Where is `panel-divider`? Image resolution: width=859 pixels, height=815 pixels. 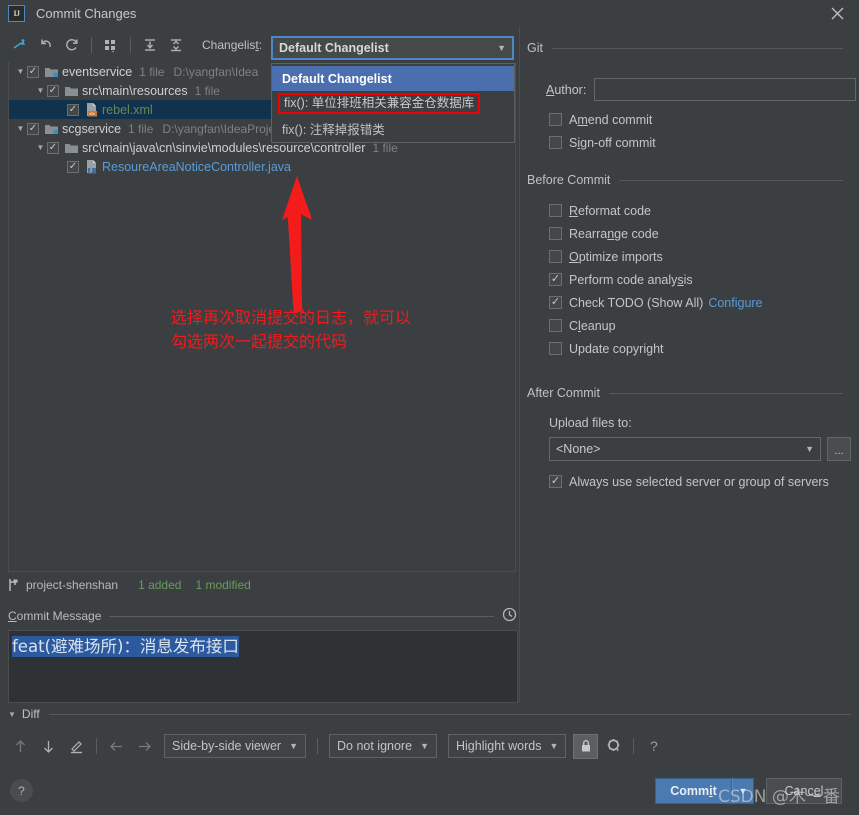
panel-divider is located at coordinates (519, 364).